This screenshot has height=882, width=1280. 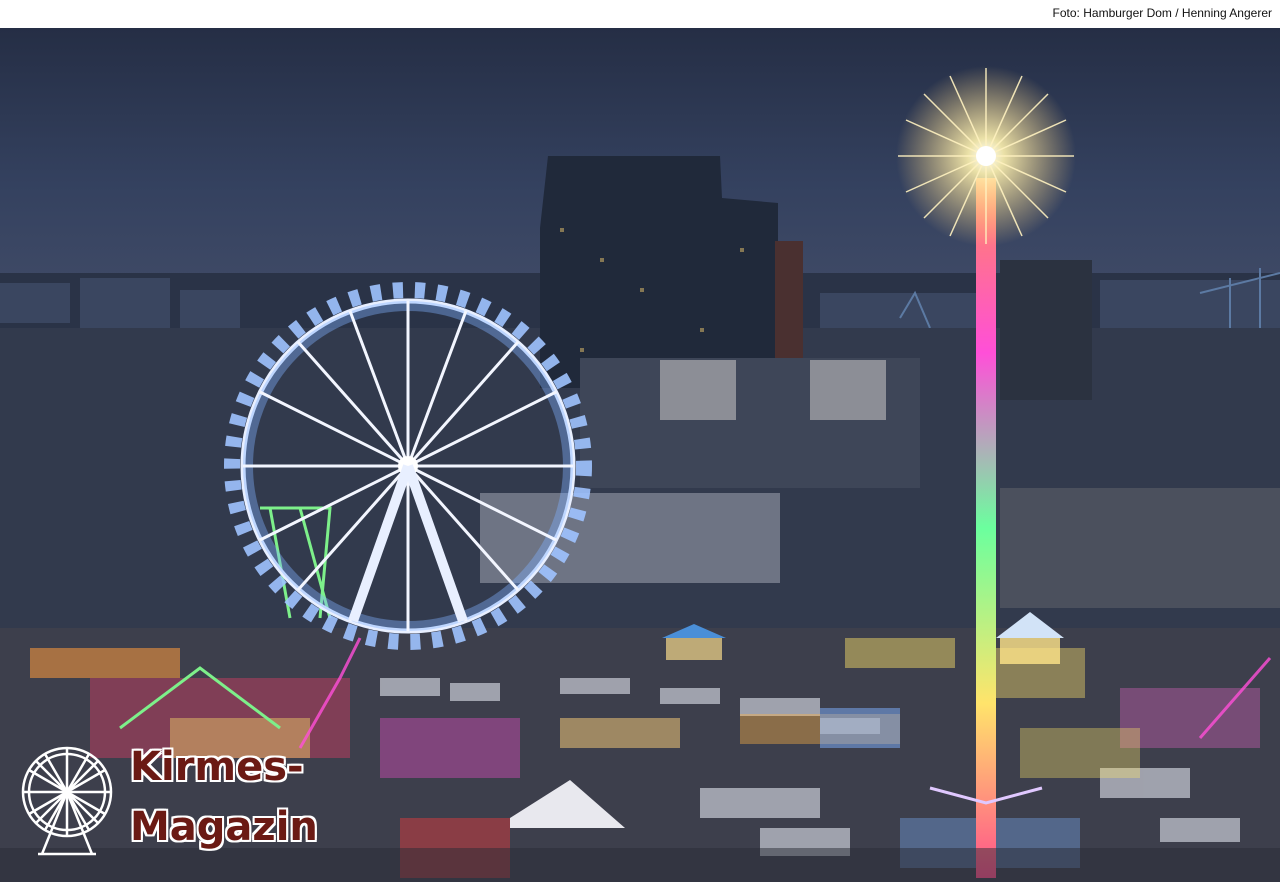 I want to click on photo-credit: Foto: Hamburger Dom / Henning Angerer, so click(x=1162, y=13).